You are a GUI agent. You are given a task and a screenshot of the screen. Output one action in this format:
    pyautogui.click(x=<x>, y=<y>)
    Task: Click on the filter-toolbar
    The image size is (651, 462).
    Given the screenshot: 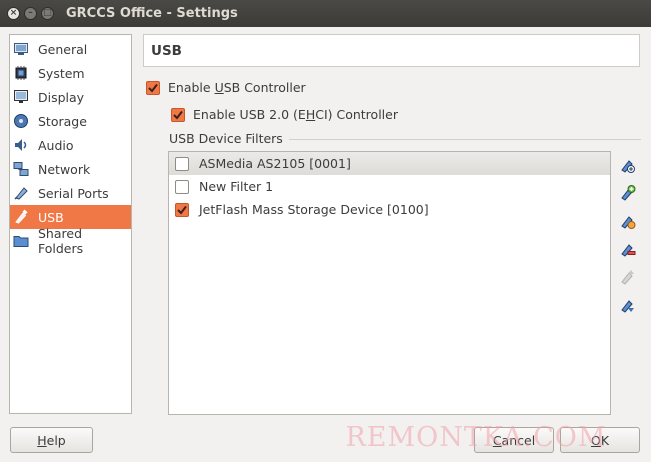 What is the action you would take?
    pyautogui.click(x=628, y=239)
    